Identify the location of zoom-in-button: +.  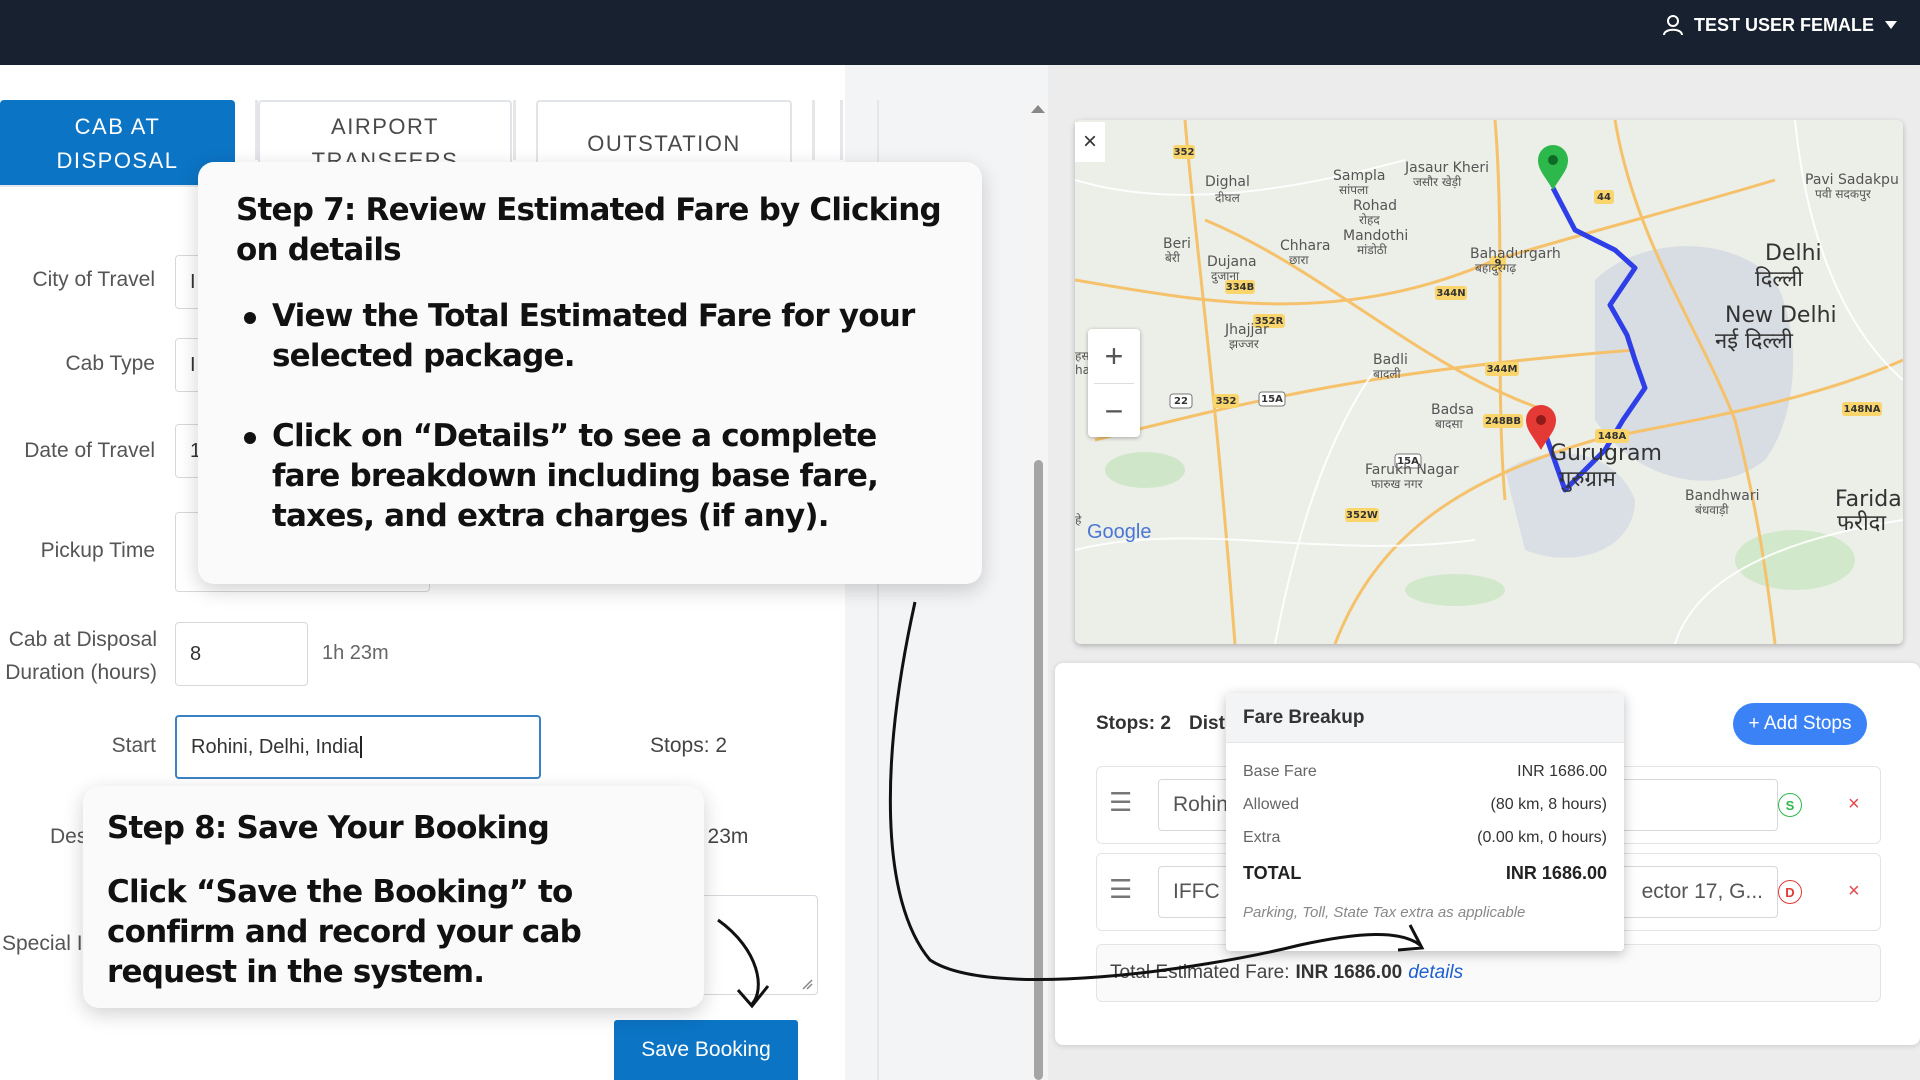
(1114, 356).